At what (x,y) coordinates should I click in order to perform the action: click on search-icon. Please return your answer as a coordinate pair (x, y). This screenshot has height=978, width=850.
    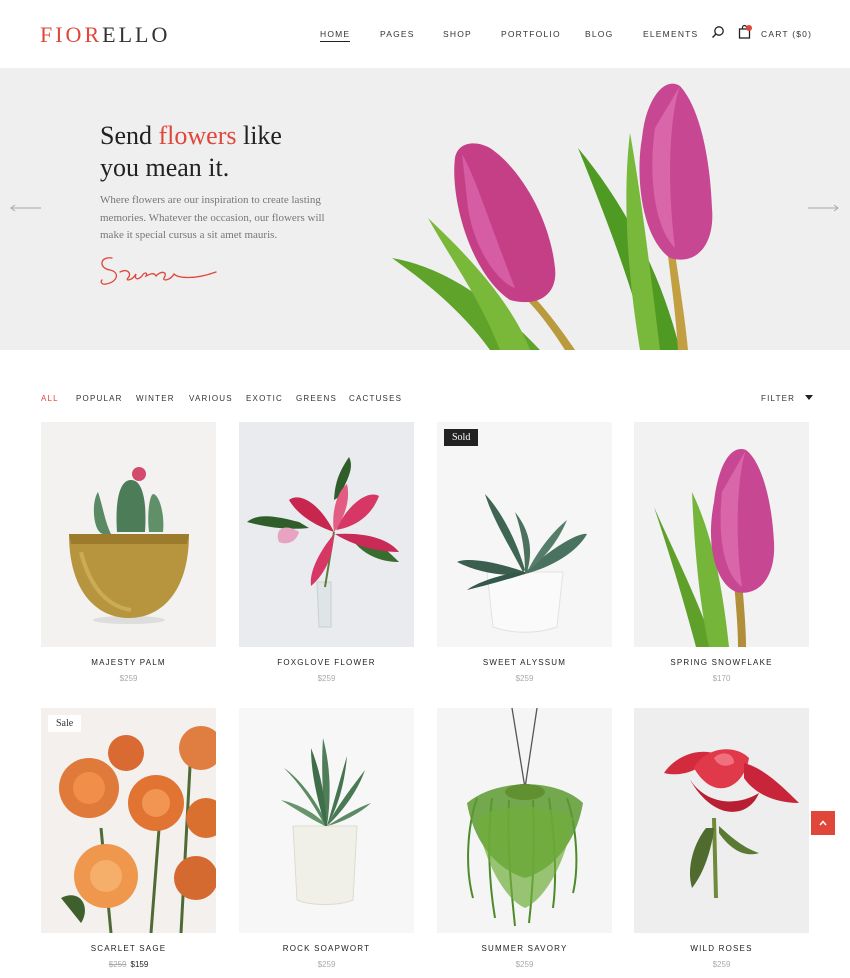
    Looking at the image, I should click on (718, 32).